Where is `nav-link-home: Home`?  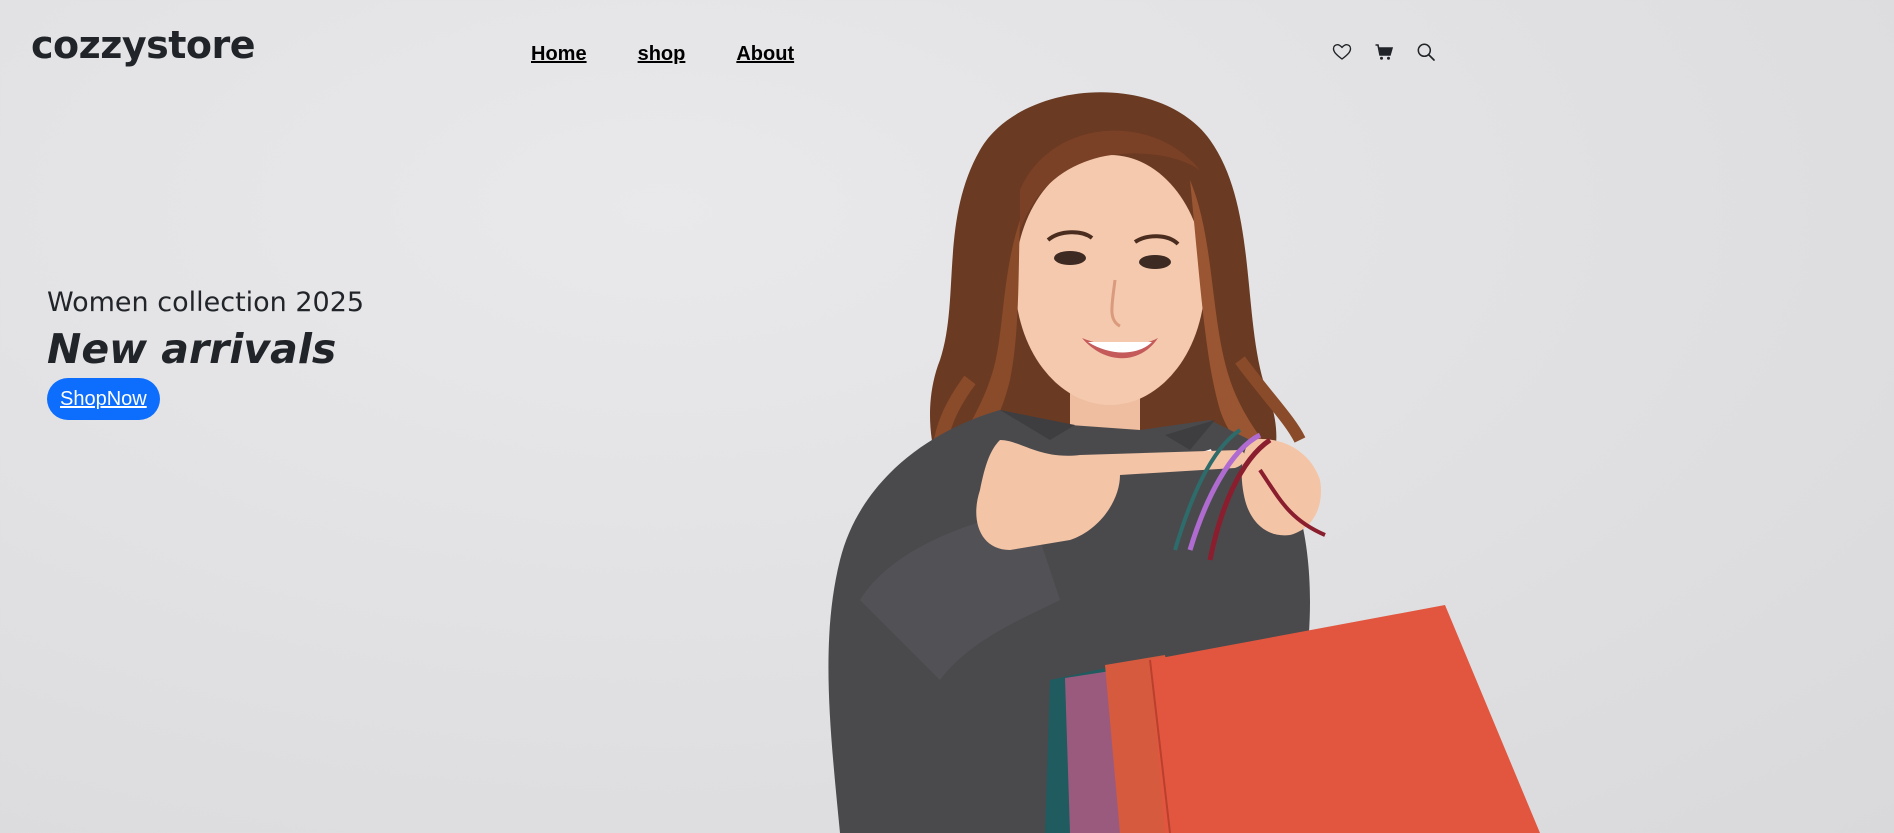 nav-link-home: Home is located at coordinates (559, 54).